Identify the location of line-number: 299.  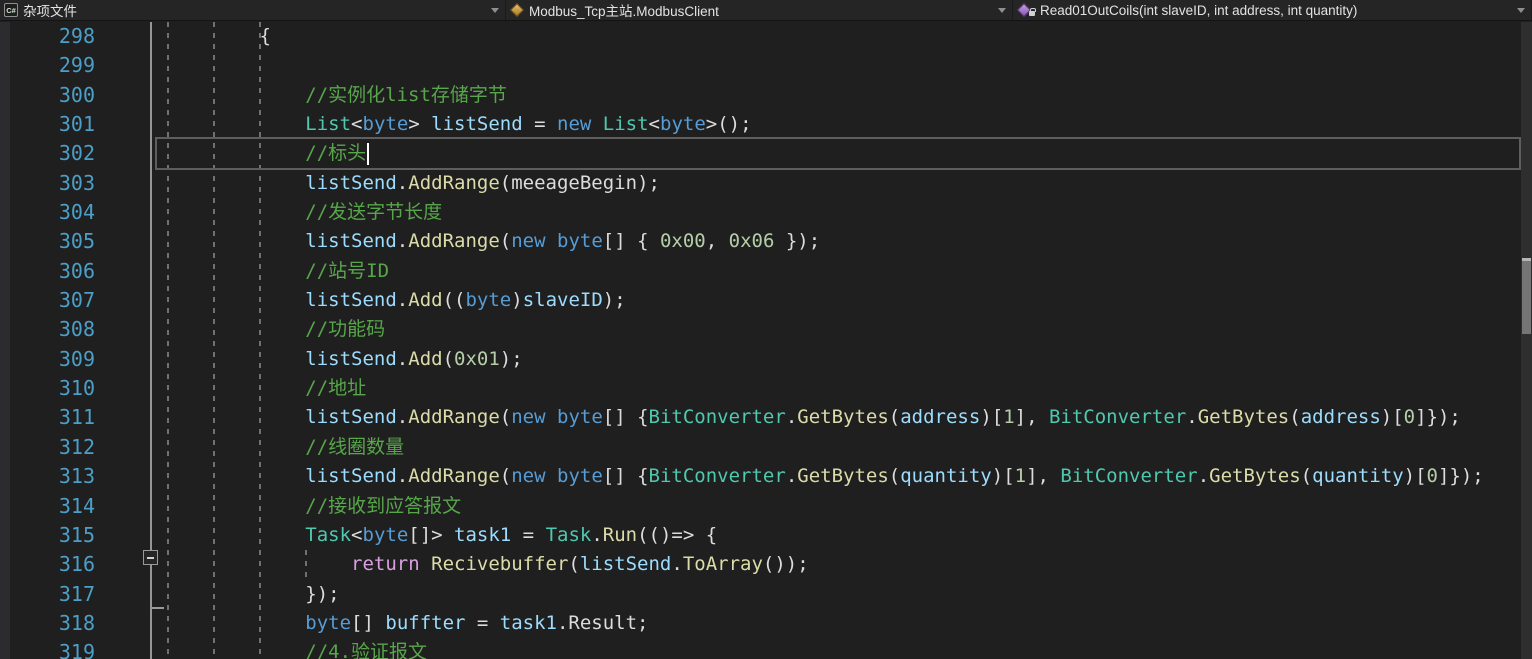
(47, 65).